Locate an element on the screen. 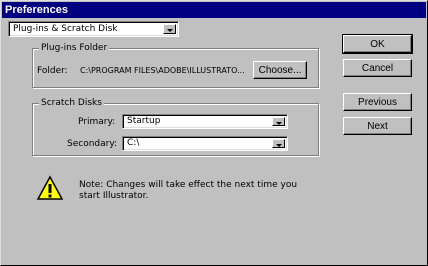 This screenshot has height=266, width=428. ok-button: OK is located at coordinates (377, 44).